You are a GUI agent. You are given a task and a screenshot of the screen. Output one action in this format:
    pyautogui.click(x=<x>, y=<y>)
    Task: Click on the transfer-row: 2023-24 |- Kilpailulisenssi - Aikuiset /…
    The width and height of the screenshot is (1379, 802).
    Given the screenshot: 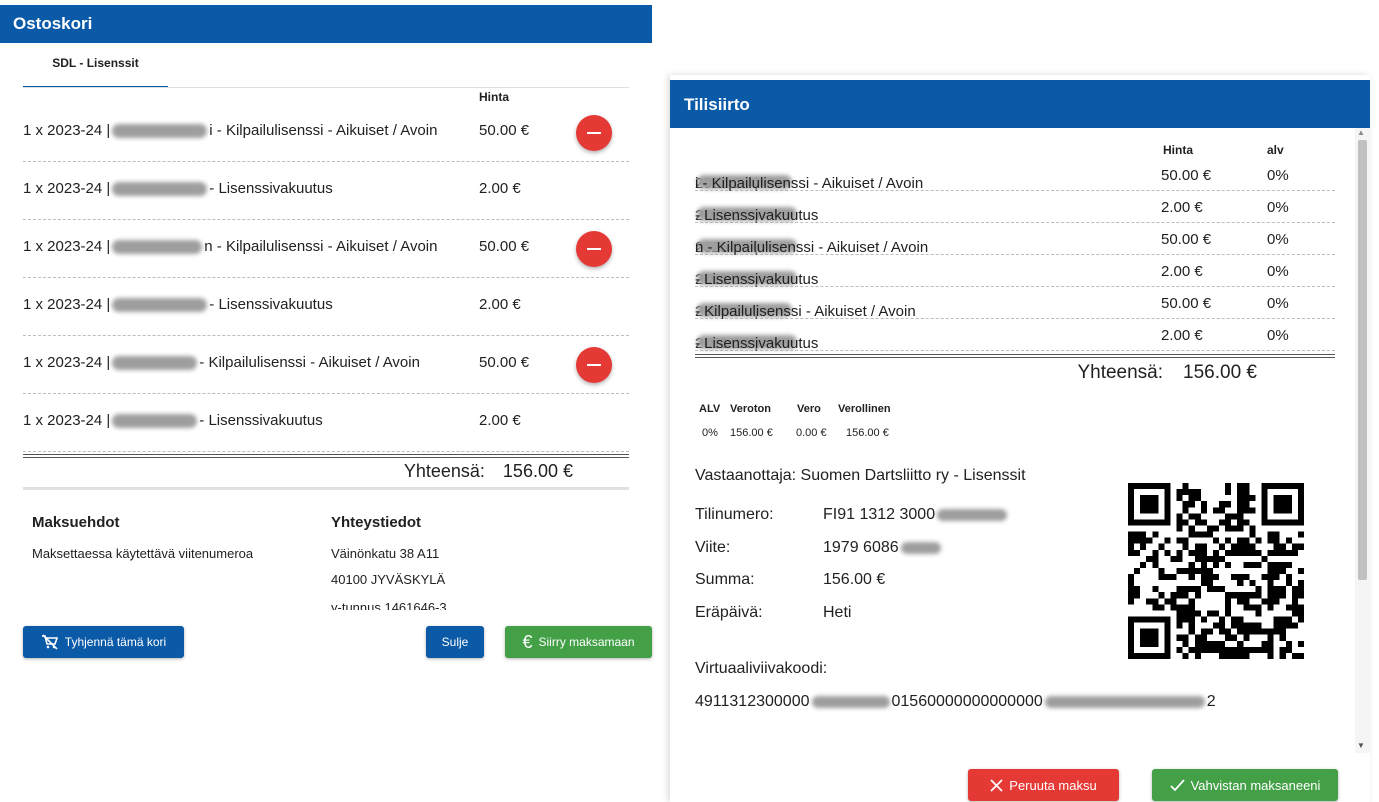 What is the action you would take?
    pyautogui.click(x=1015, y=303)
    